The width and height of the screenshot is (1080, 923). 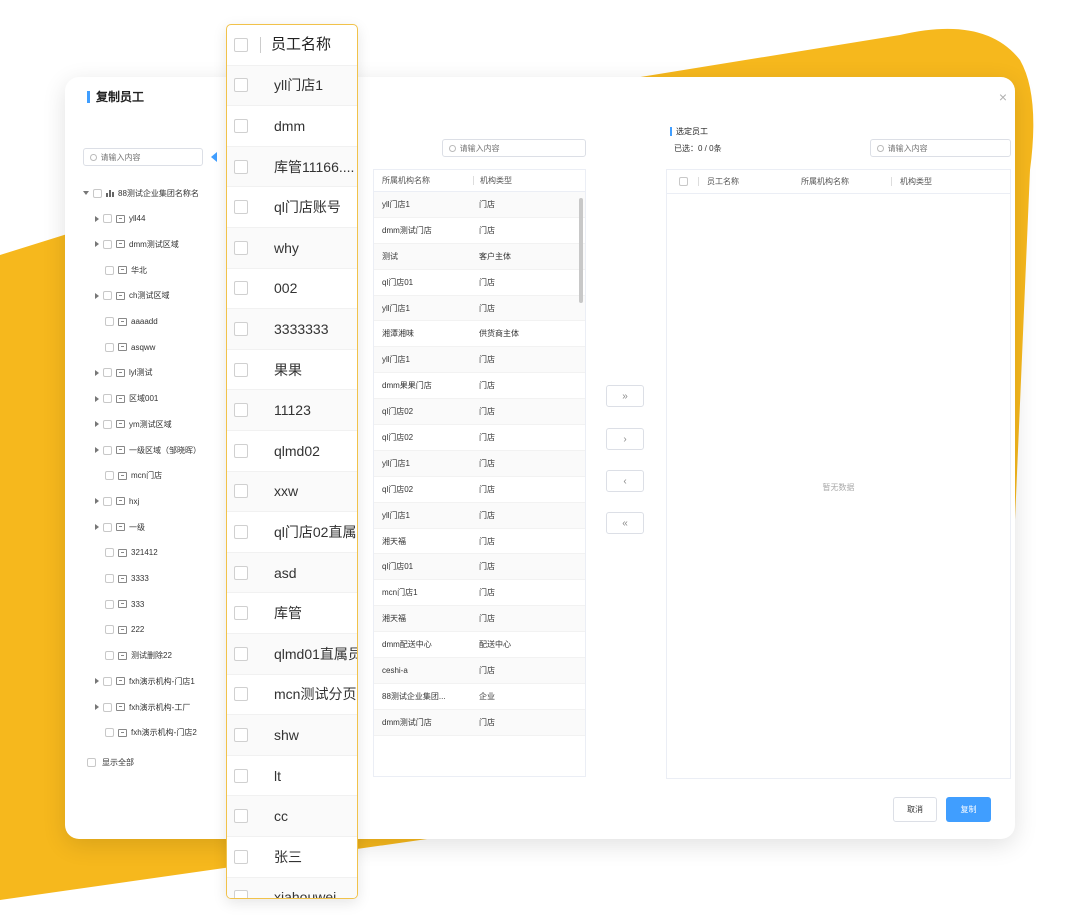 I want to click on zoom-employee-row: qlmd01直属员, so click(x=292, y=654).